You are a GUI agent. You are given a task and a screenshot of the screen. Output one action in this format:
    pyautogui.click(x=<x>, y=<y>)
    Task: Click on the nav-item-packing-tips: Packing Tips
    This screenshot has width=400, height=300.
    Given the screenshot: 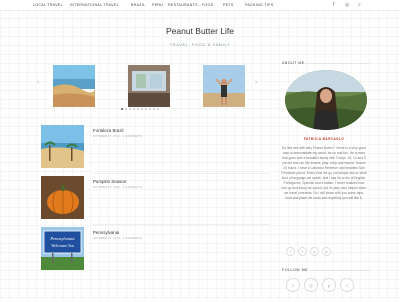 What is the action you would take?
    pyautogui.click(x=259, y=5)
    